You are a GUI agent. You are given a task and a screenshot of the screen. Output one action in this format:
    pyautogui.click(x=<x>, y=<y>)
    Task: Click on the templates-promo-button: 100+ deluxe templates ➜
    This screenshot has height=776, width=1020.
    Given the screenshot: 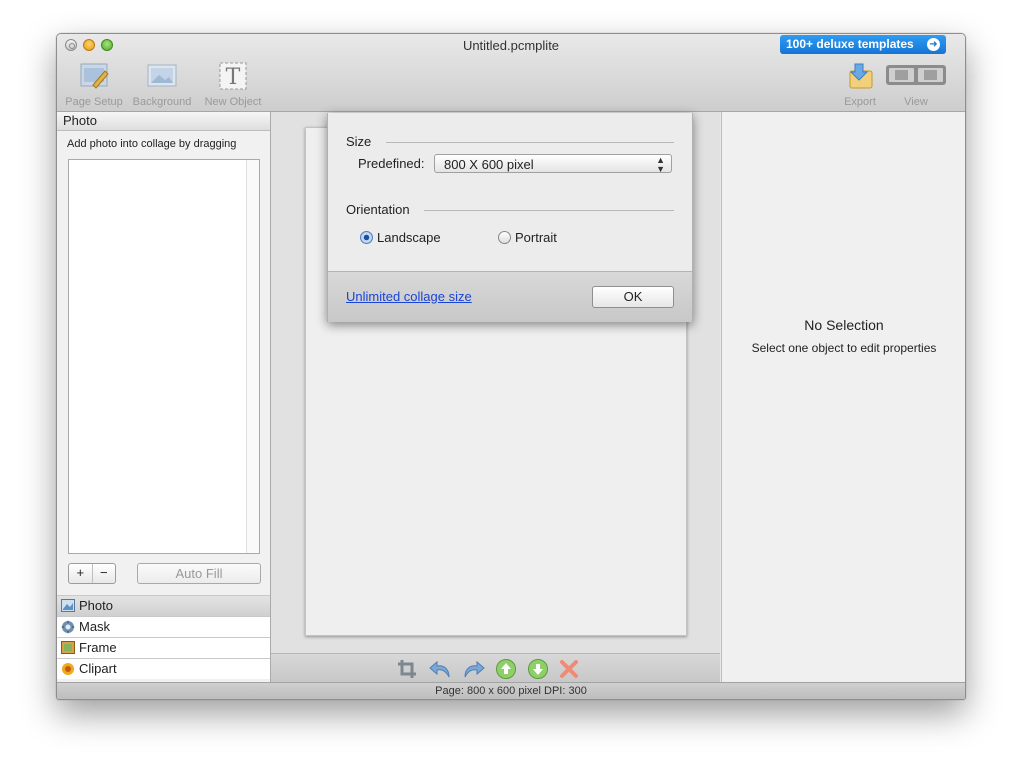 What is the action you would take?
    pyautogui.click(x=863, y=44)
    